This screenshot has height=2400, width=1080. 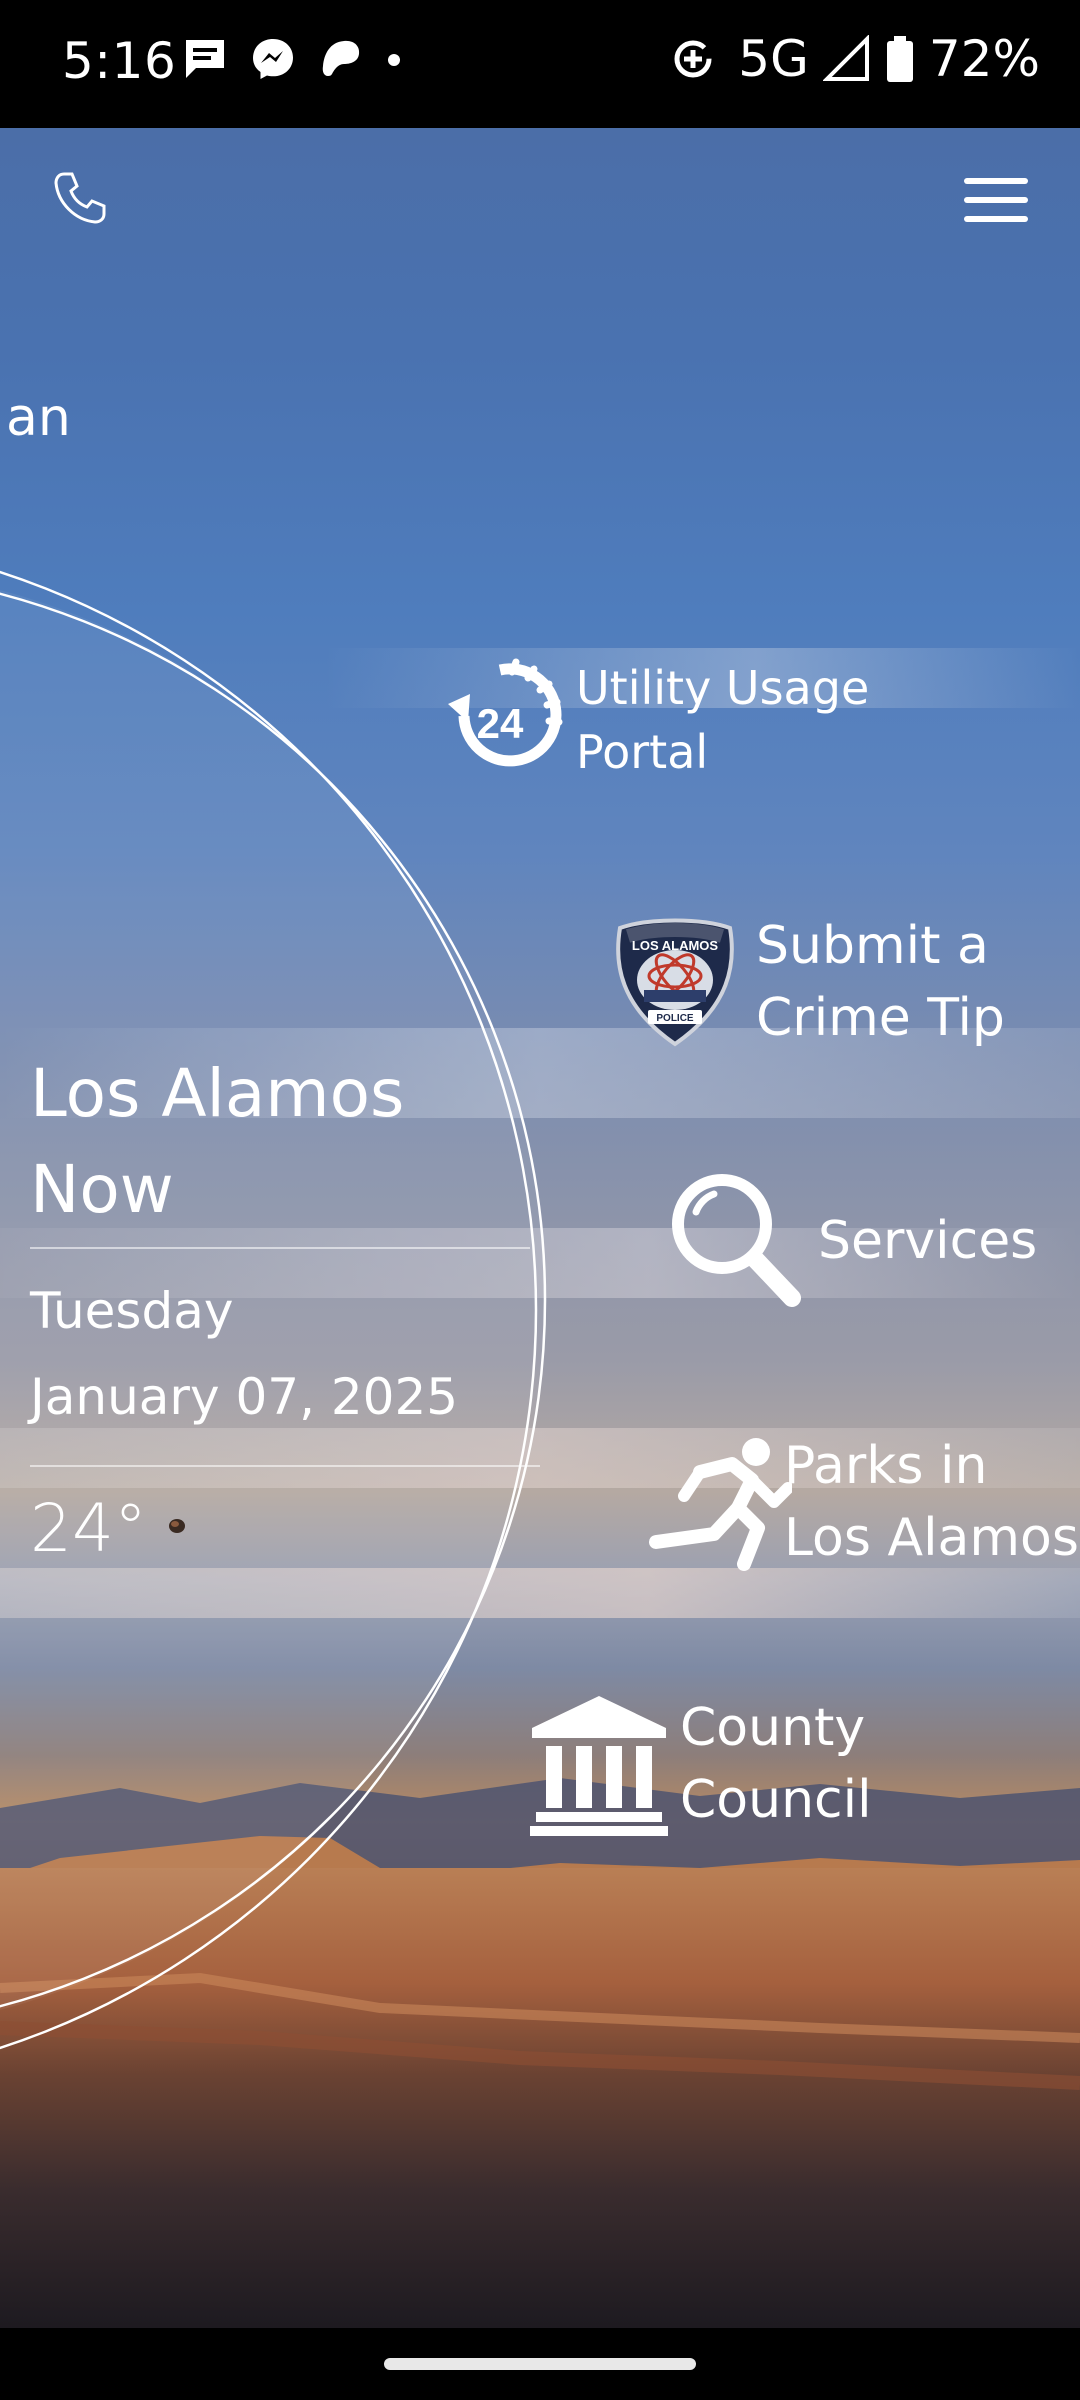 I want to click on police-badge-icon: LOS ALAMOS POLICE, so click(x=675, y=982).